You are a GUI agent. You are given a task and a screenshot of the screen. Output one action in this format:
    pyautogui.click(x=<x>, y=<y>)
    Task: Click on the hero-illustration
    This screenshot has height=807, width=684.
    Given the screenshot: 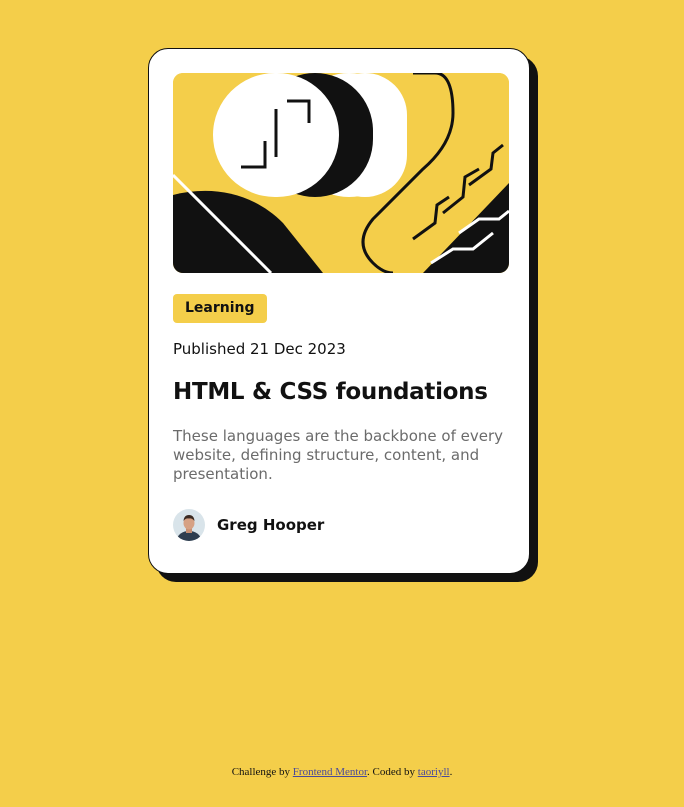 What is the action you would take?
    pyautogui.click(x=341, y=173)
    